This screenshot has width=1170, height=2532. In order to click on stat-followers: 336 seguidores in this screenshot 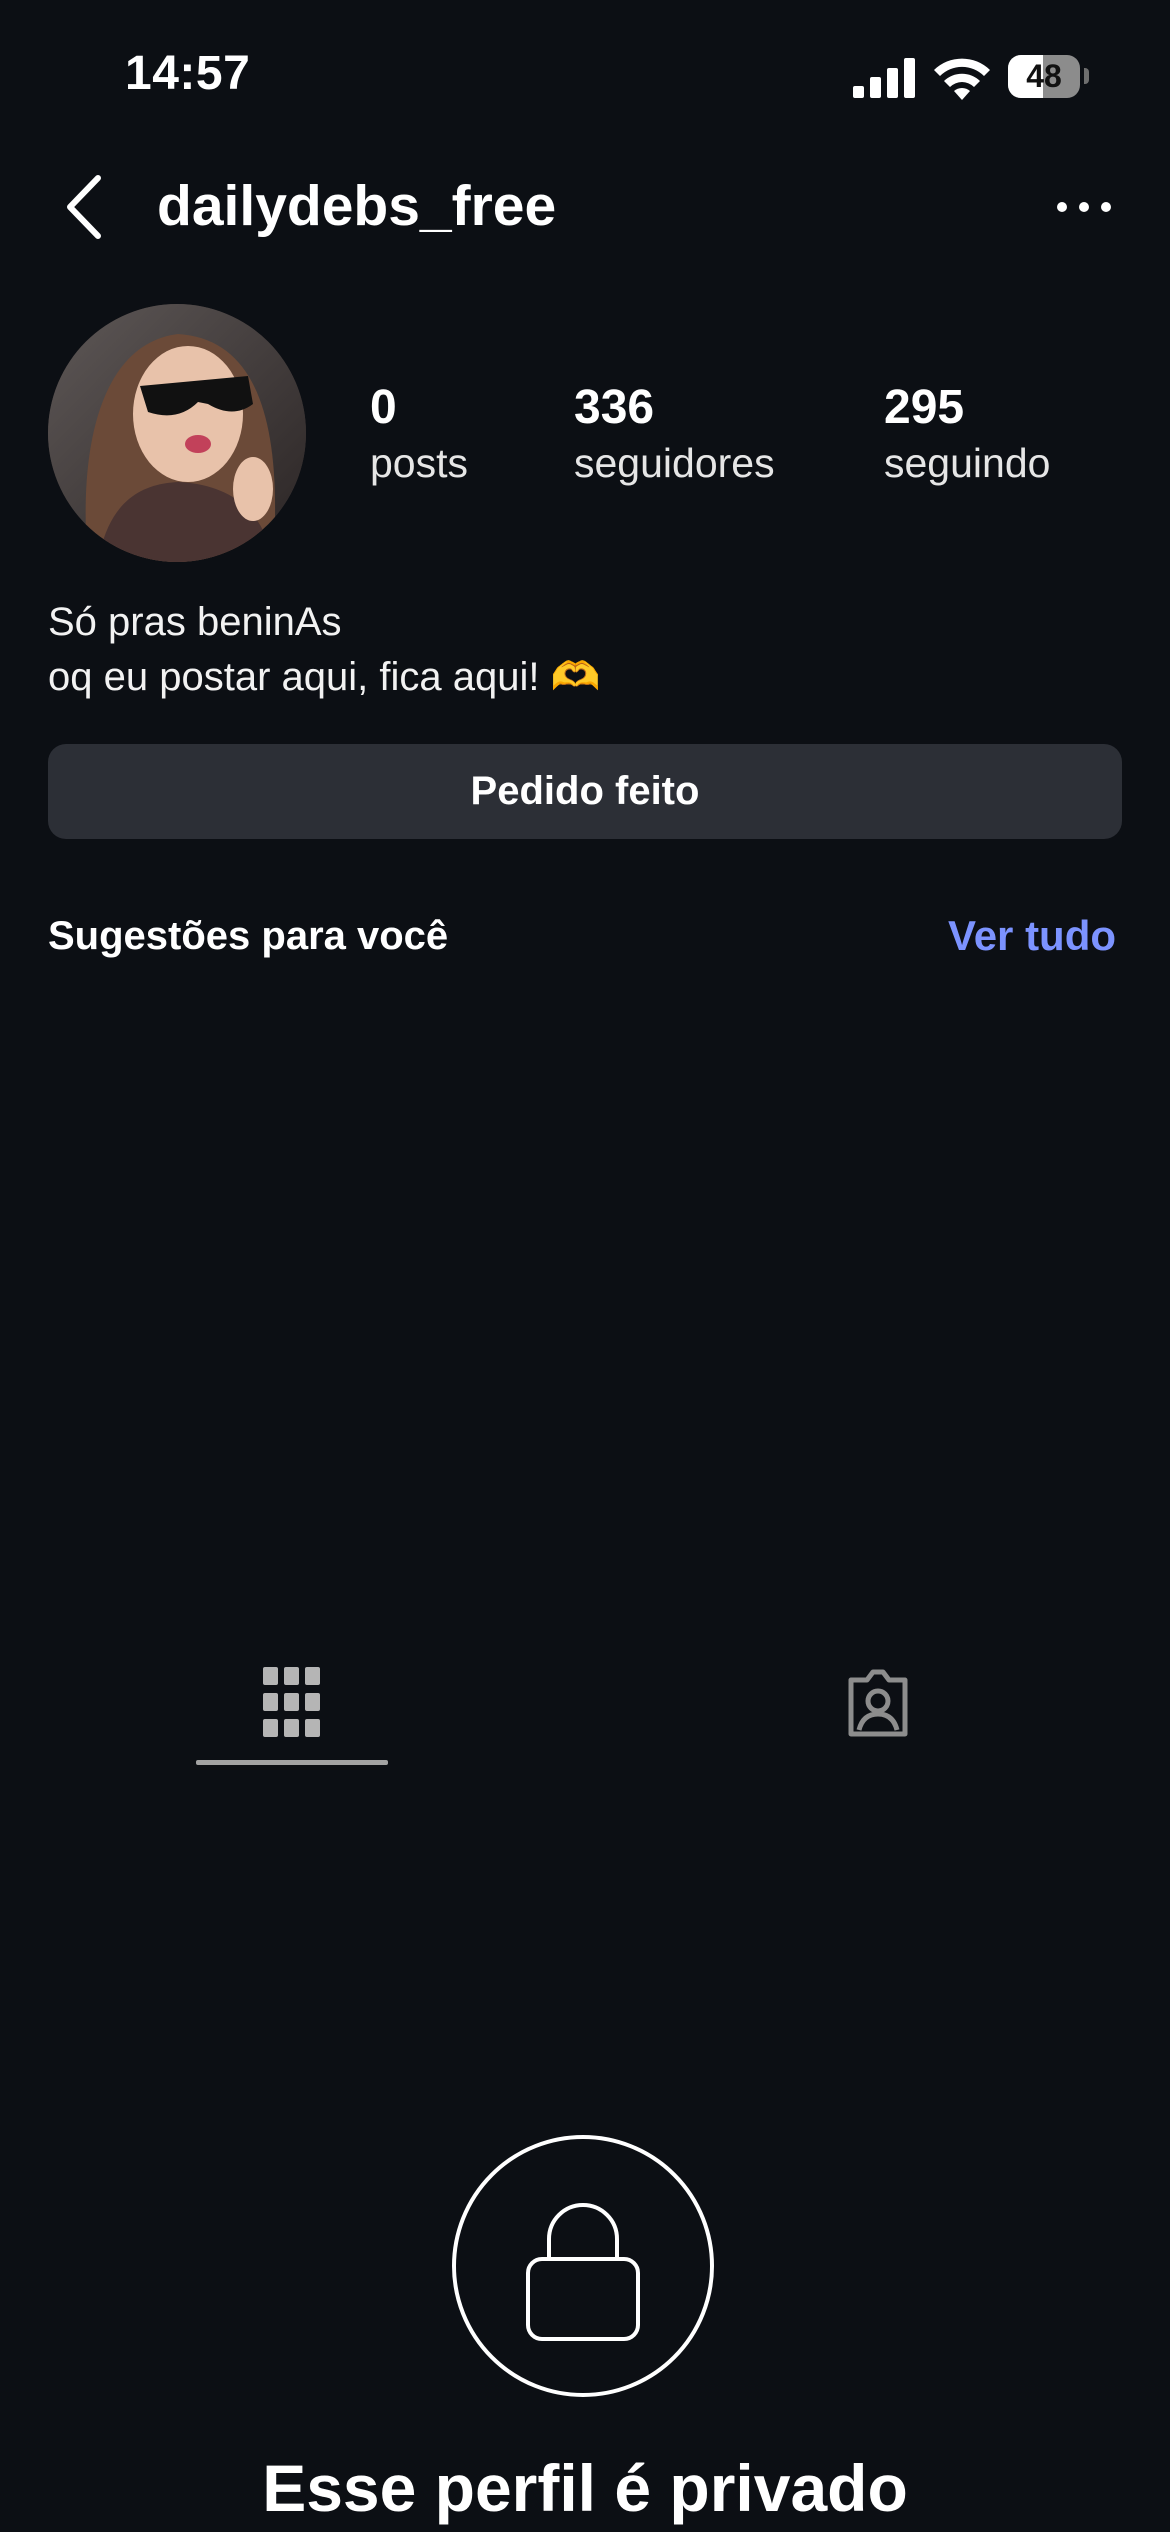, I will do `click(674, 435)`.